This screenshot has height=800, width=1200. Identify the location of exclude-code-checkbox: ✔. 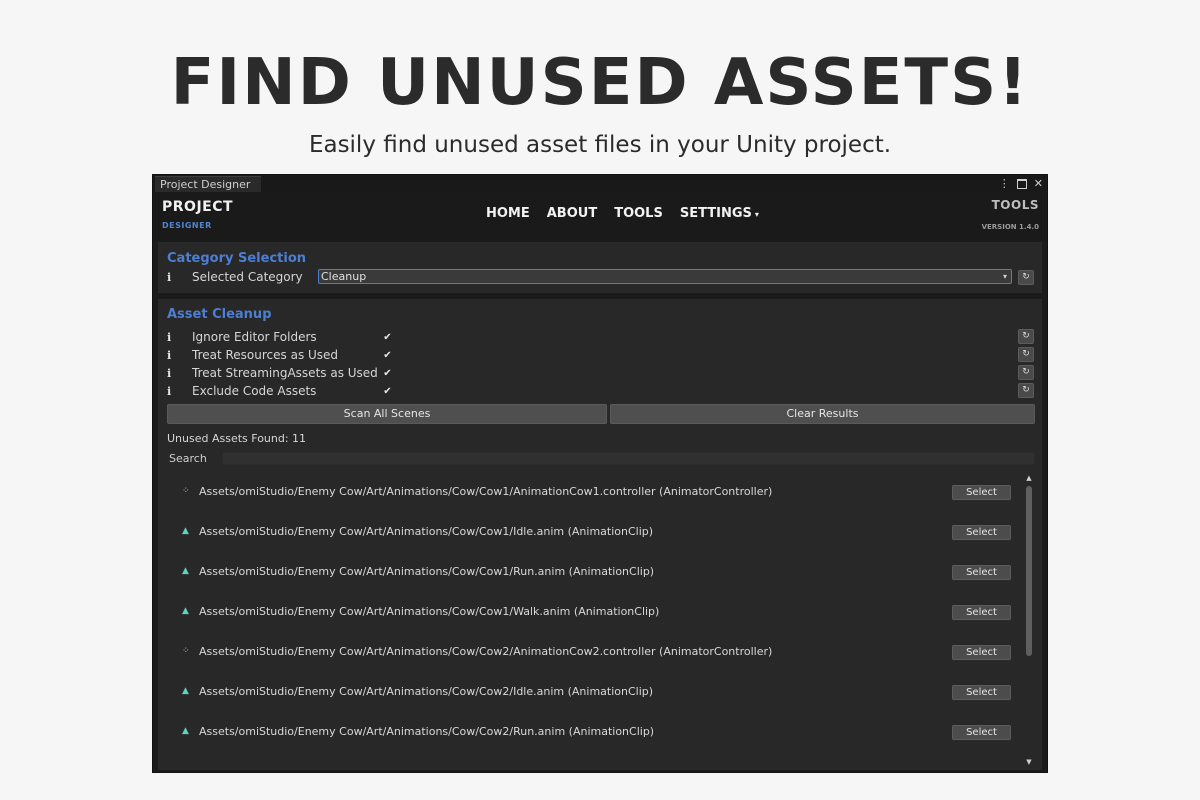
(387, 391).